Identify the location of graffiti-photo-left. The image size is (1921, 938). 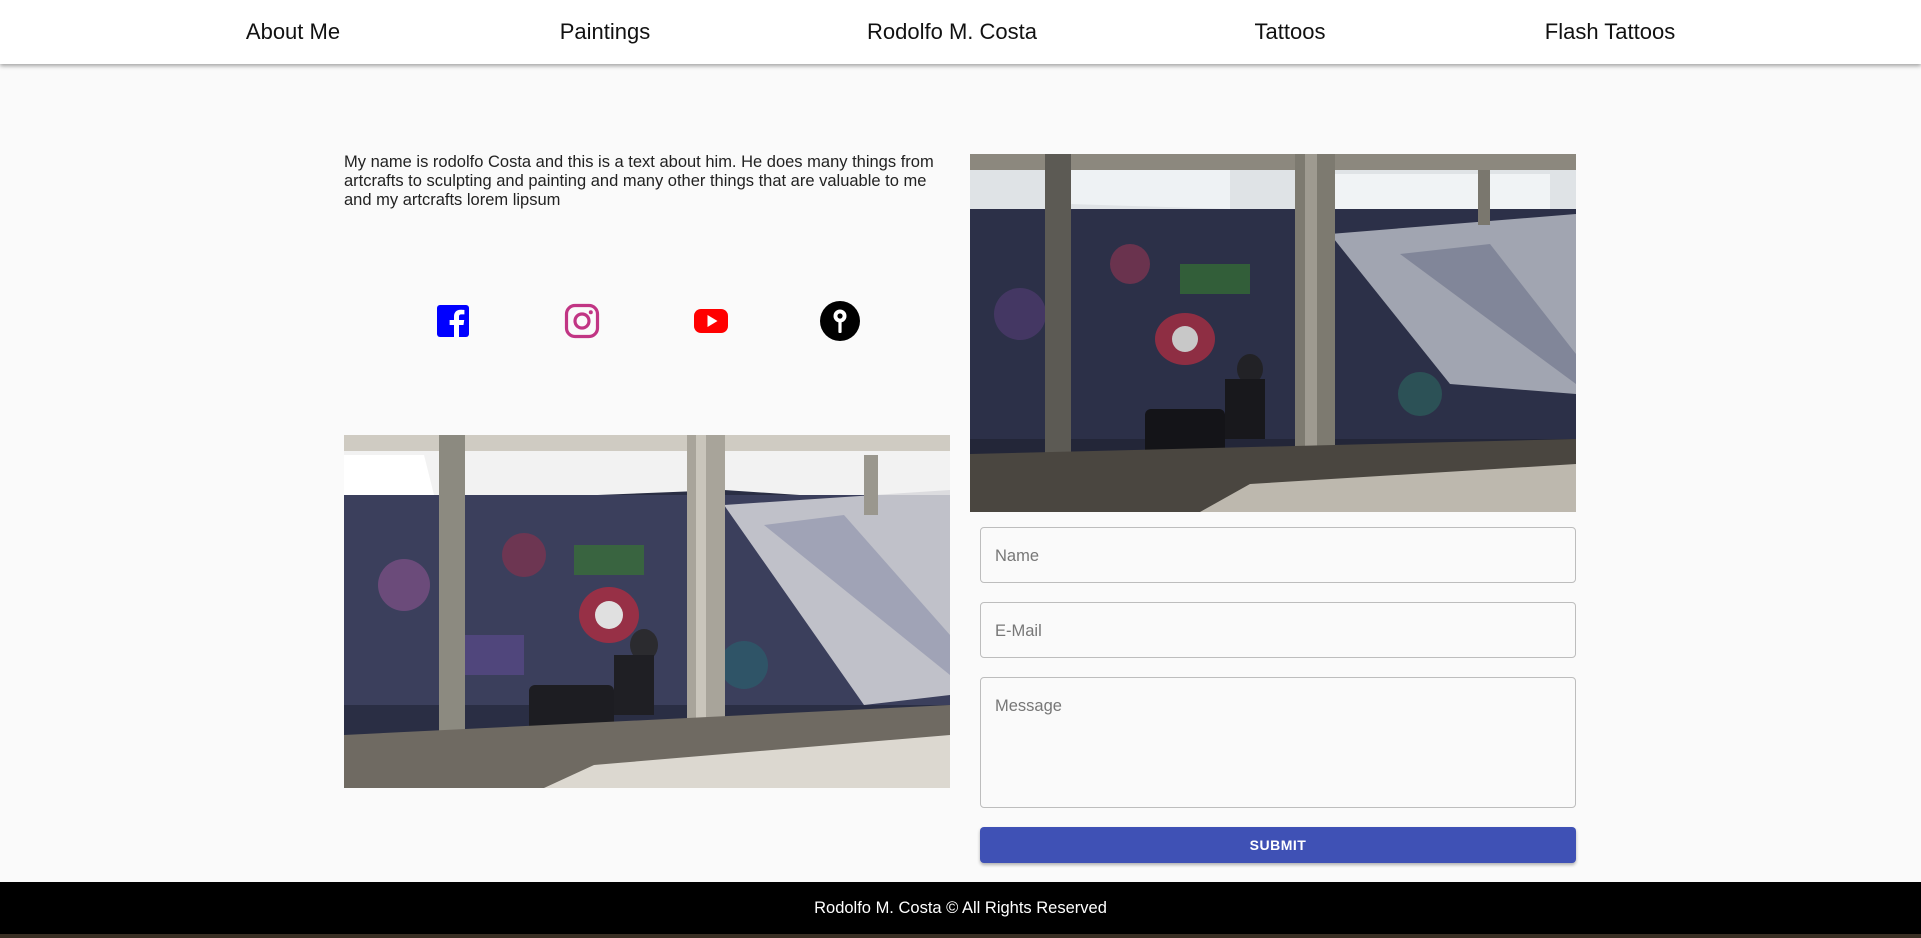
(647, 611).